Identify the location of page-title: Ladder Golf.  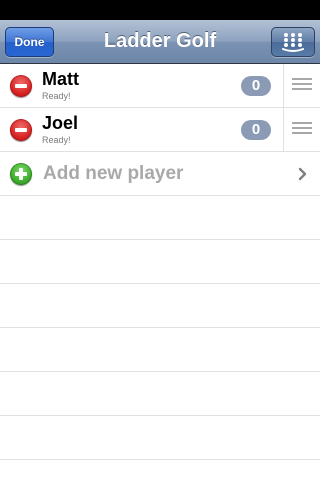
(160, 41).